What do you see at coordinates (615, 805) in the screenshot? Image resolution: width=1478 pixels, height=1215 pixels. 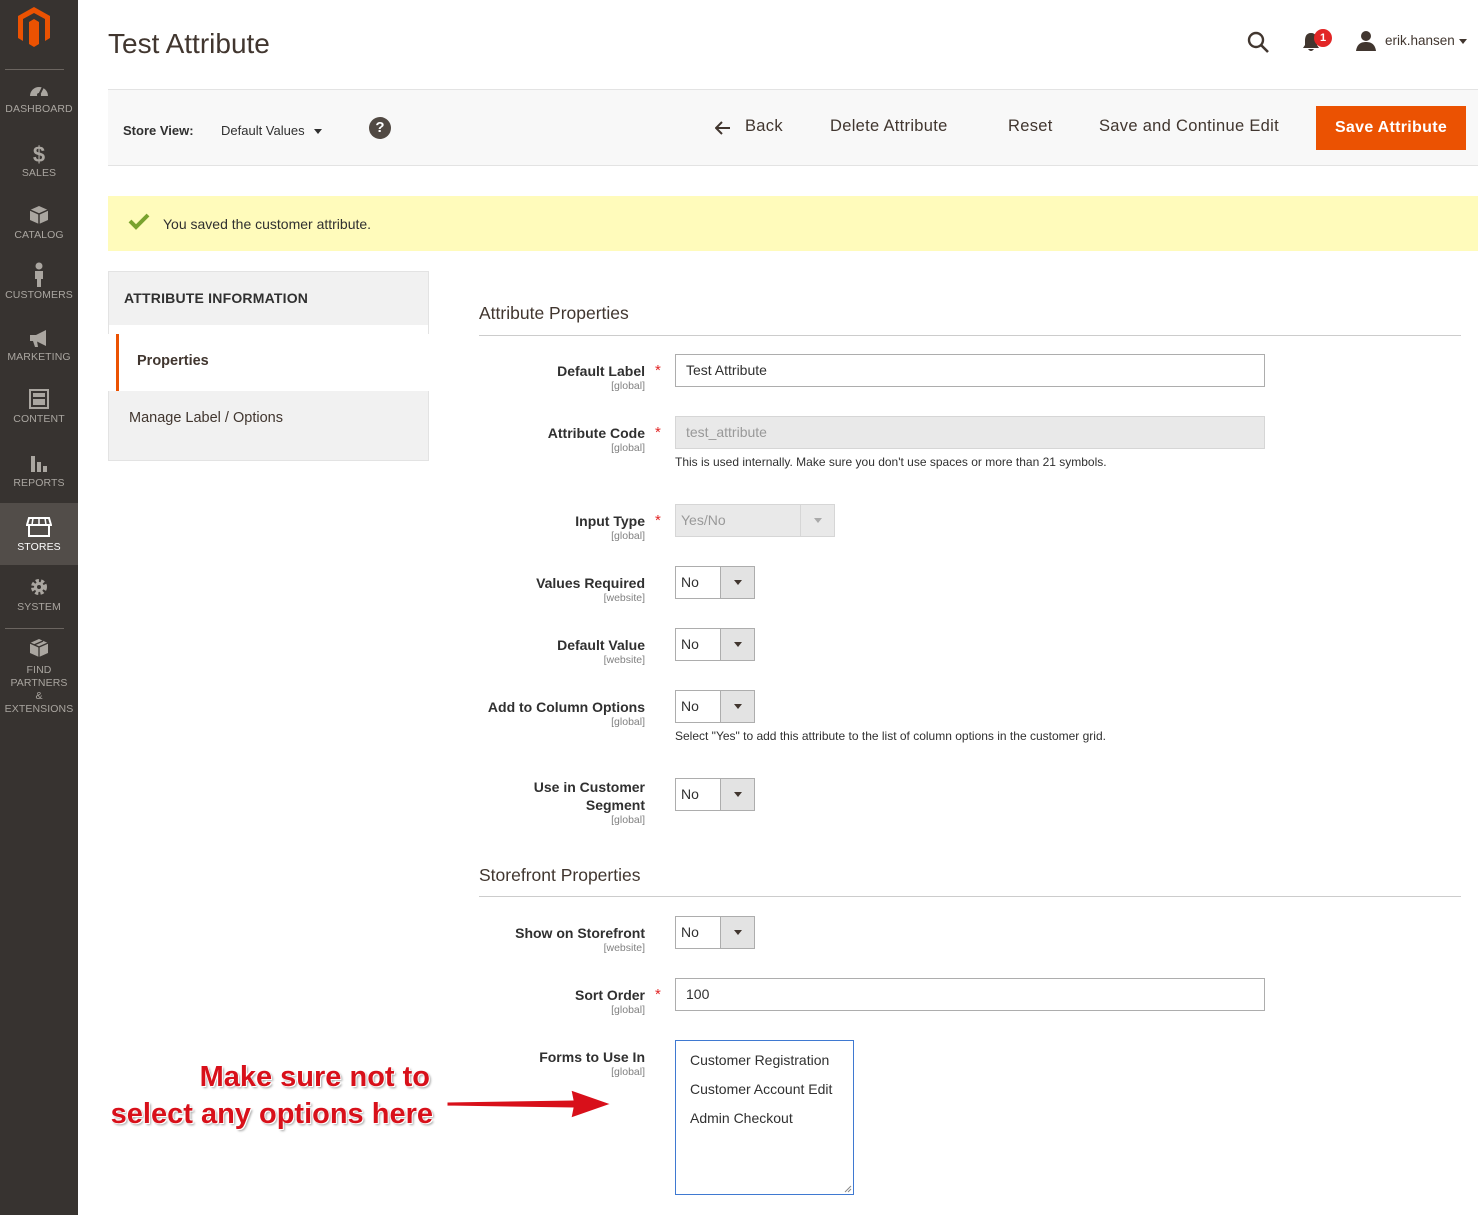 I see `field-label-text: Segment` at bounding box center [615, 805].